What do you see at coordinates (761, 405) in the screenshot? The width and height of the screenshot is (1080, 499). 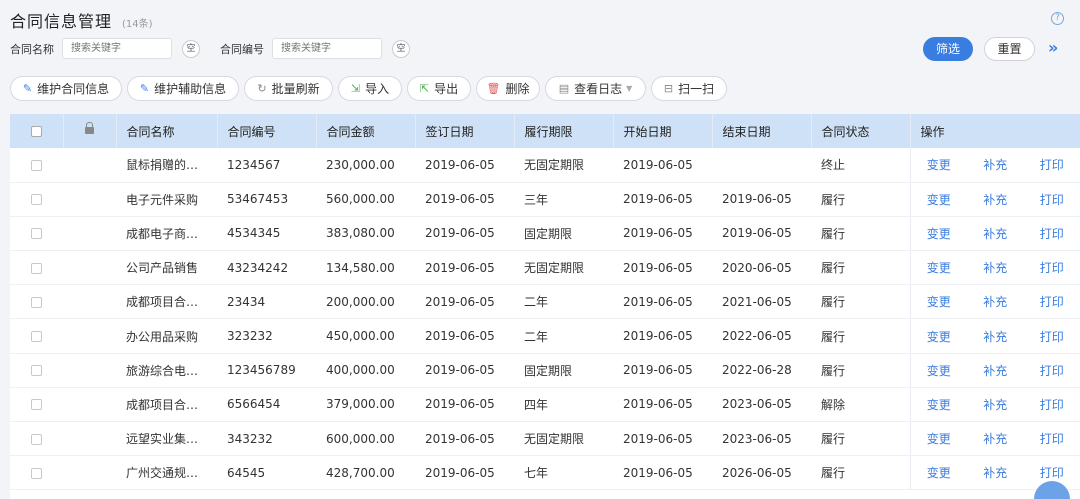 I see `cell-end-date: 2023-06-05` at bounding box center [761, 405].